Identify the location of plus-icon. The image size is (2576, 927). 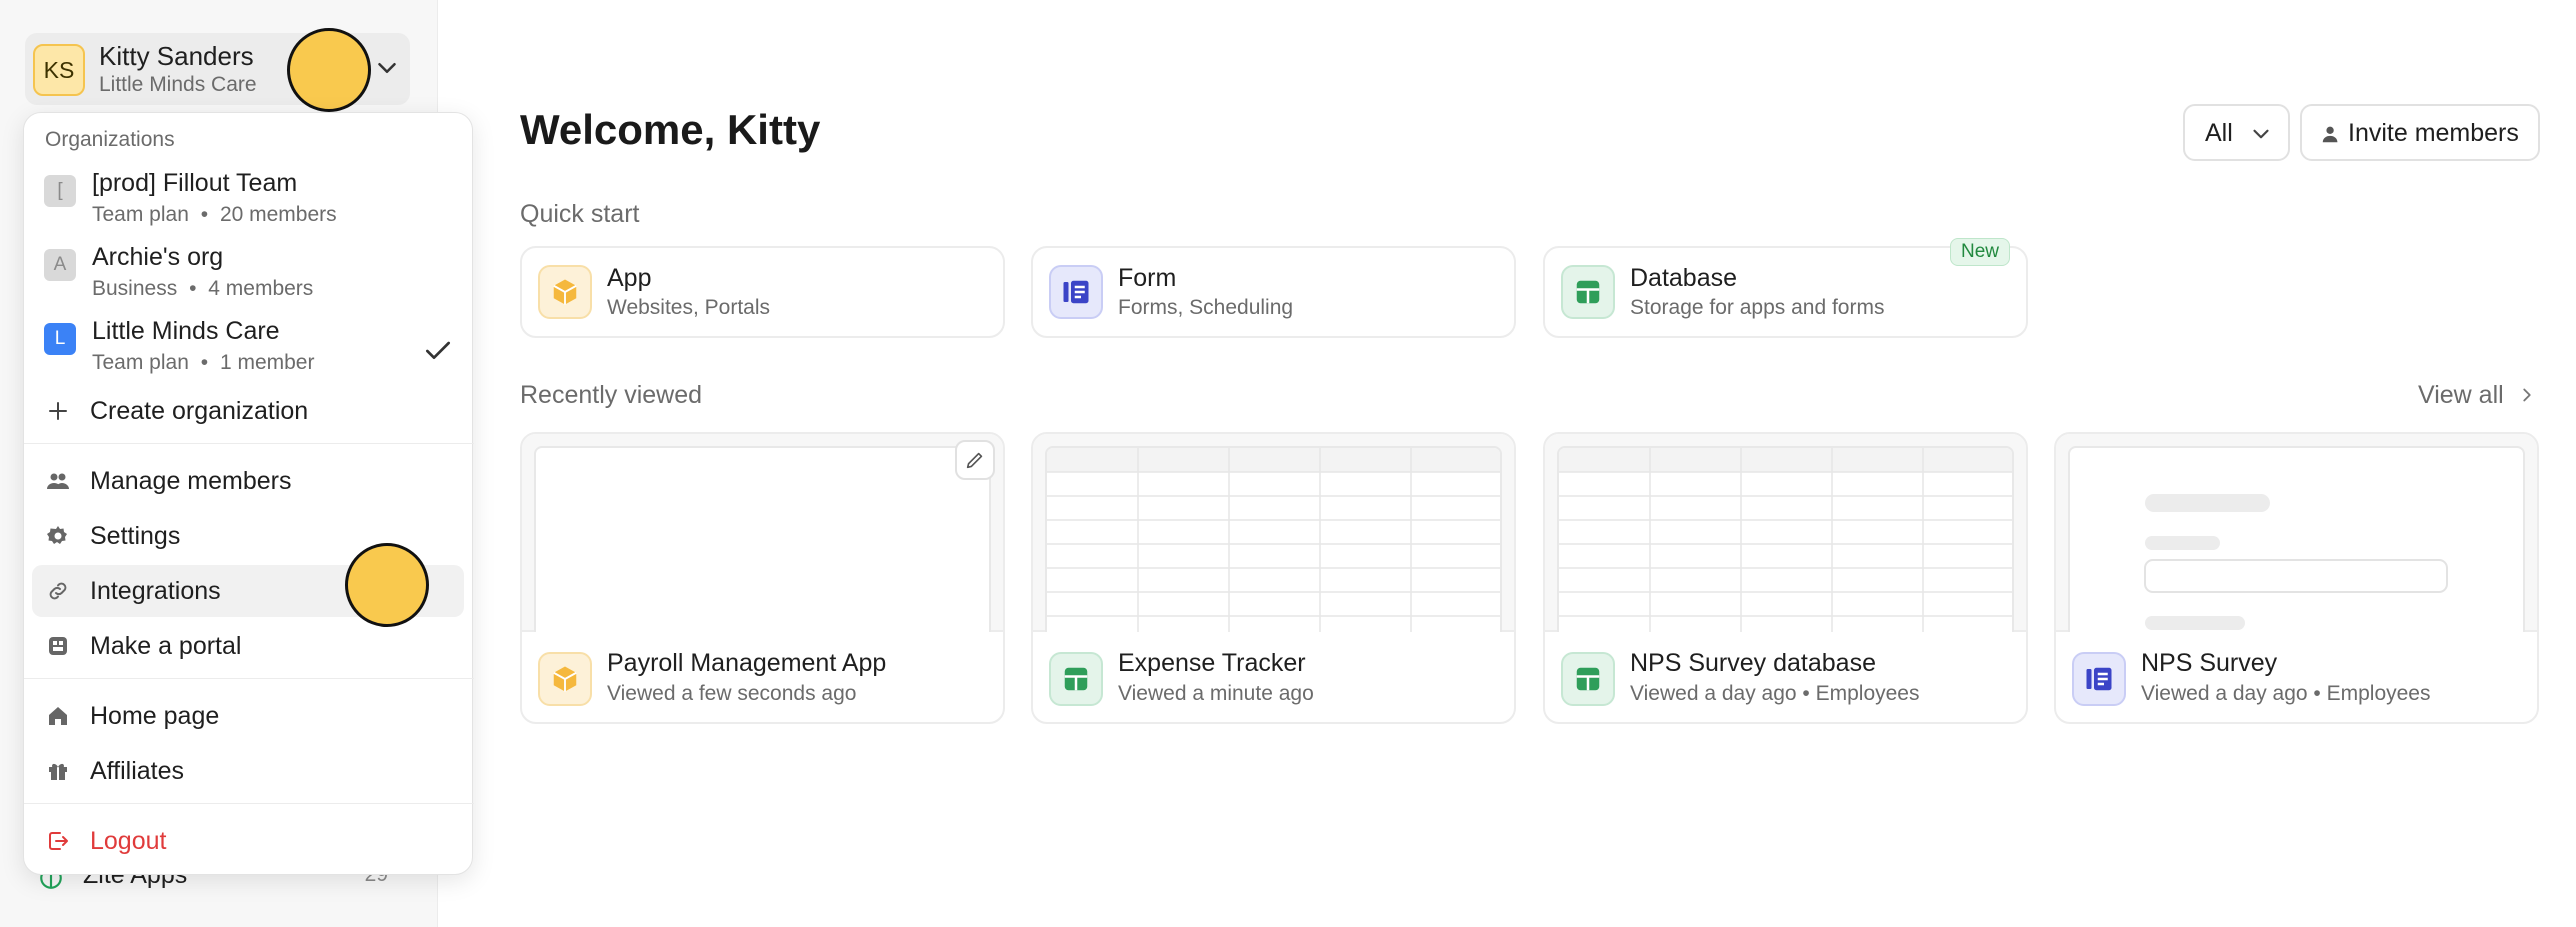
(58, 411).